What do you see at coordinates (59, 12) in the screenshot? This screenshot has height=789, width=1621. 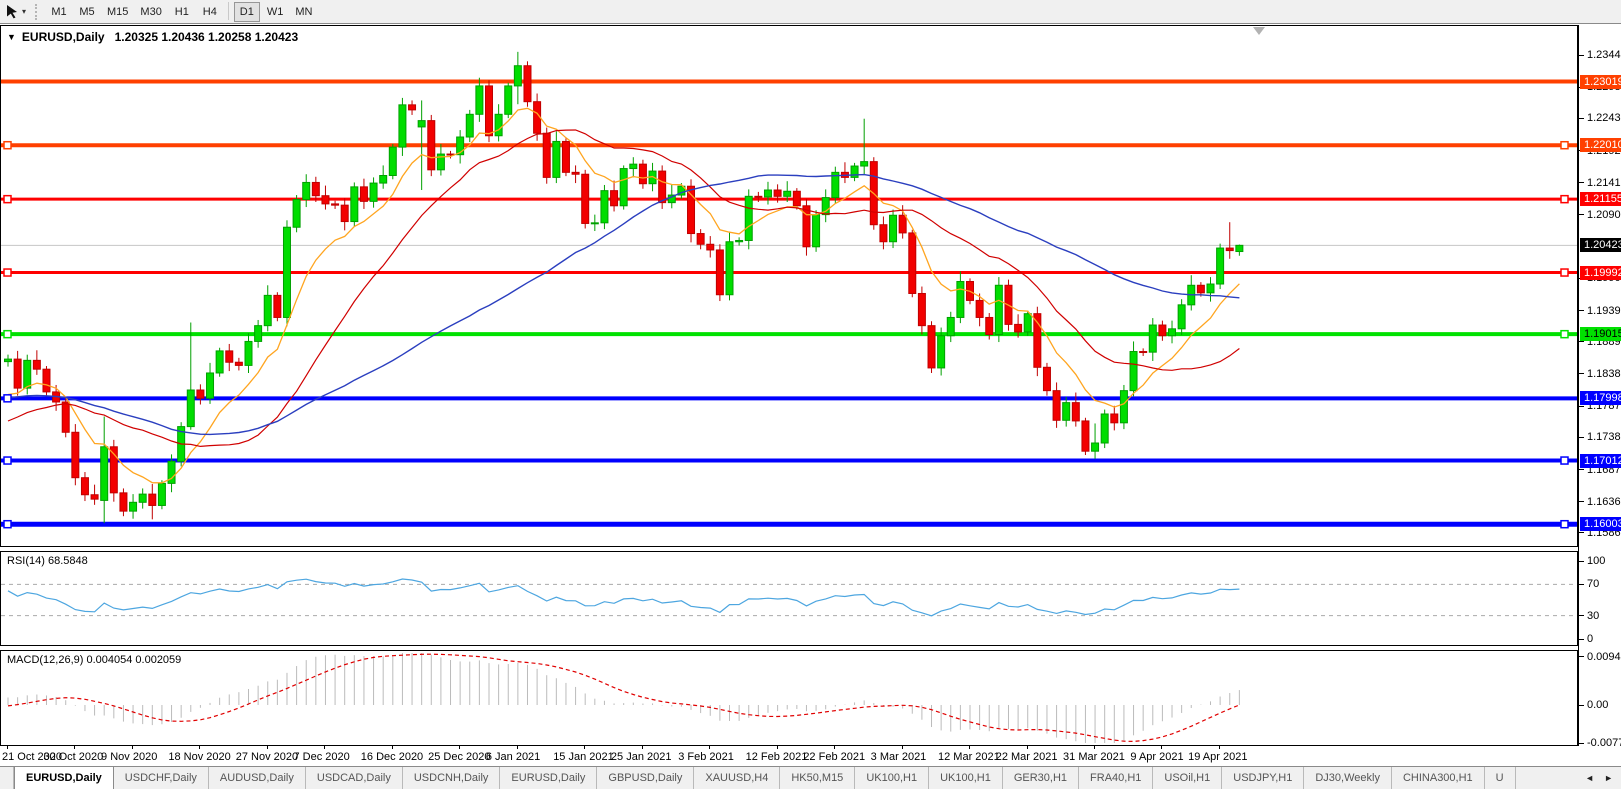 I see `timeframe-button-M1: M1` at bounding box center [59, 12].